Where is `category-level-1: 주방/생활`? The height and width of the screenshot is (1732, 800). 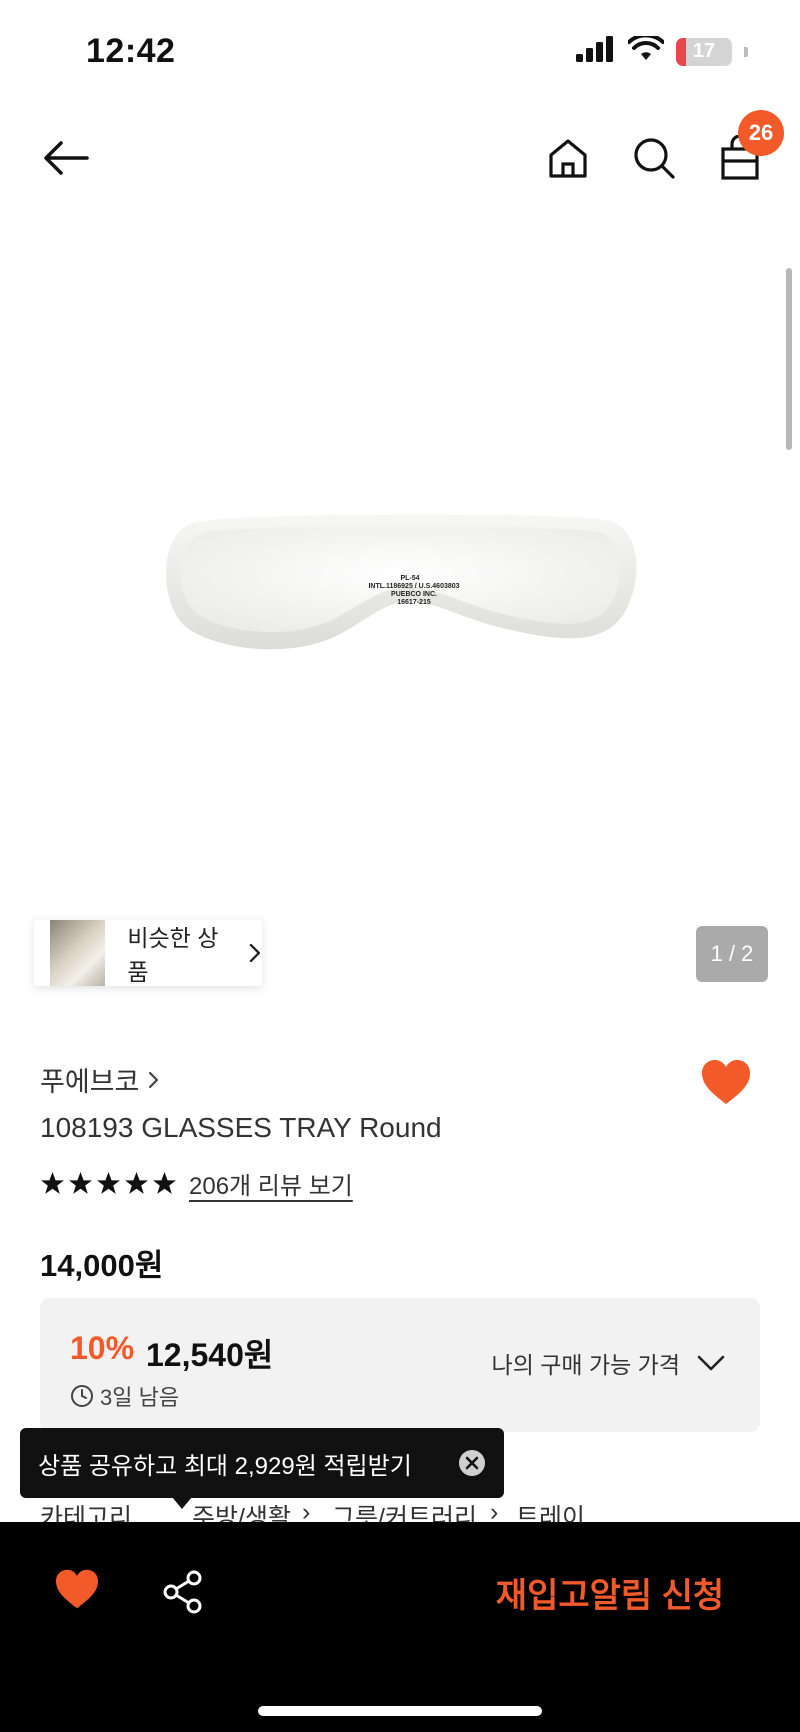 category-level-1: 주방/생활 is located at coordinates (241, 1511).